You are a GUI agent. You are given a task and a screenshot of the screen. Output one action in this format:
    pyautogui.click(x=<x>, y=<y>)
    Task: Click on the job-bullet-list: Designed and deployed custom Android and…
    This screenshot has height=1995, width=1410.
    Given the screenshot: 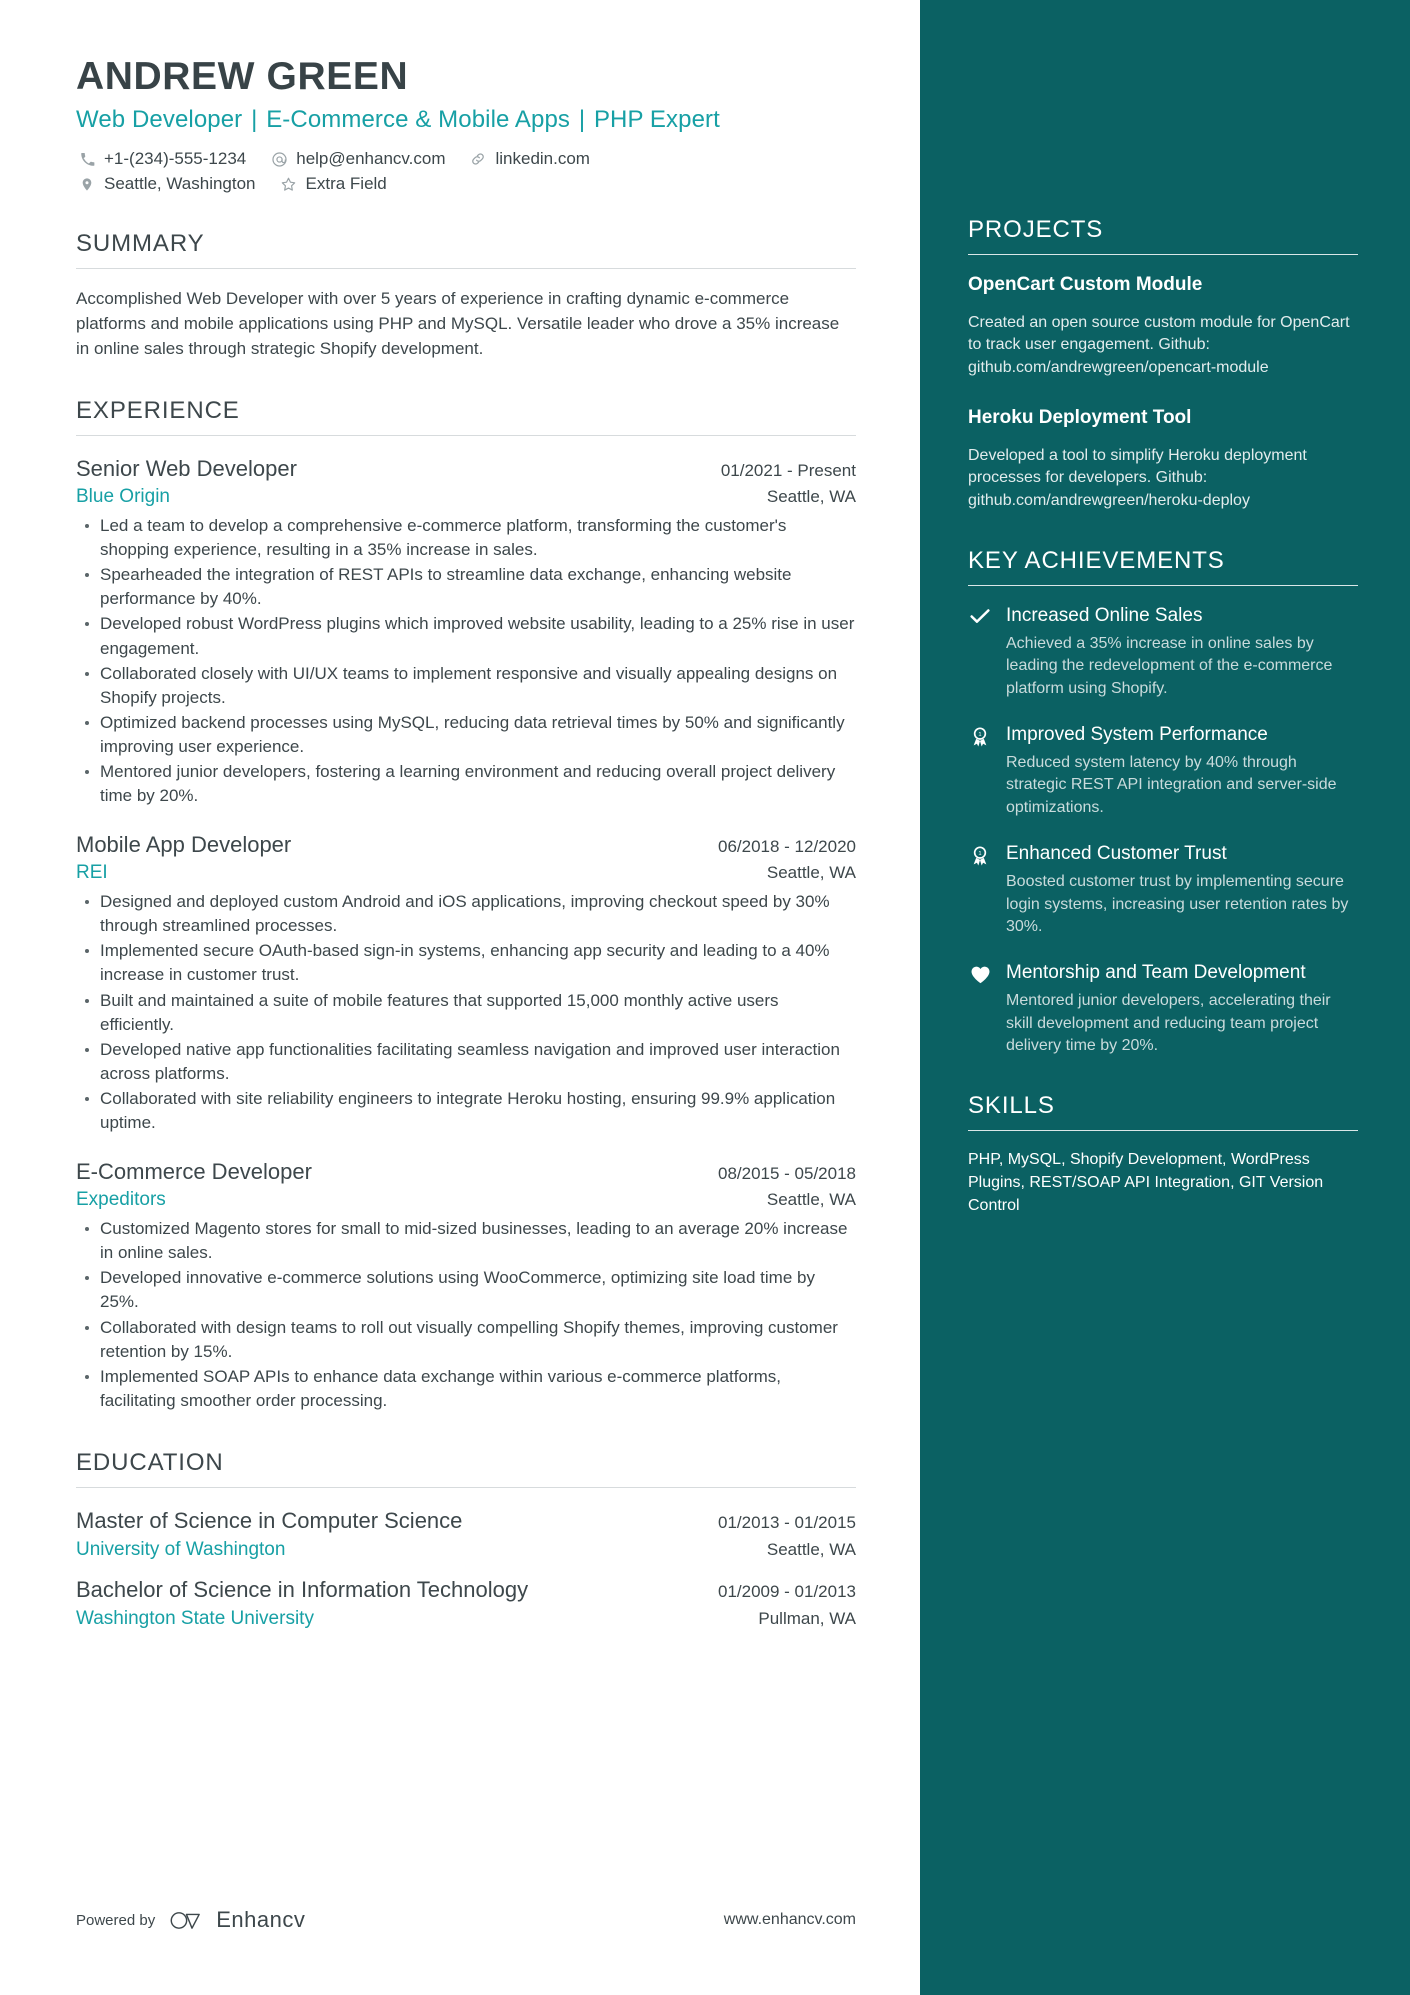 What is the action you would take?
    pyautogui.click(x=466, y=1012)
    